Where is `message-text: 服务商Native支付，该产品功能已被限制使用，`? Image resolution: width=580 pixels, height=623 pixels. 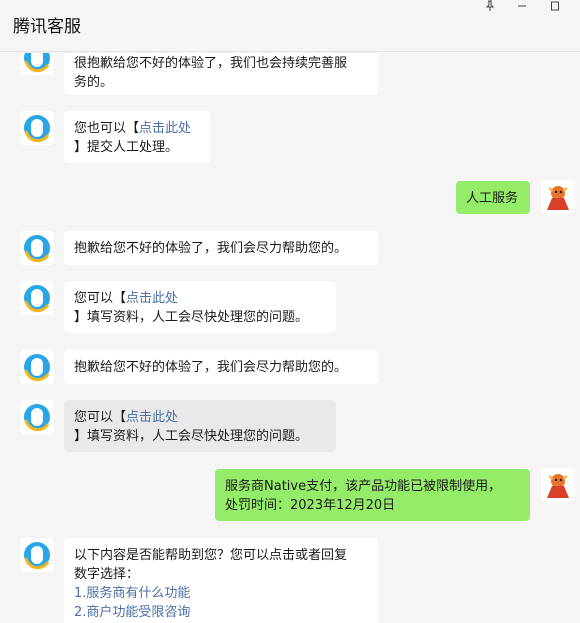 message-text: 服务商Native支付，该产品功能已被限制使用， is located at coordinates (363, 486).